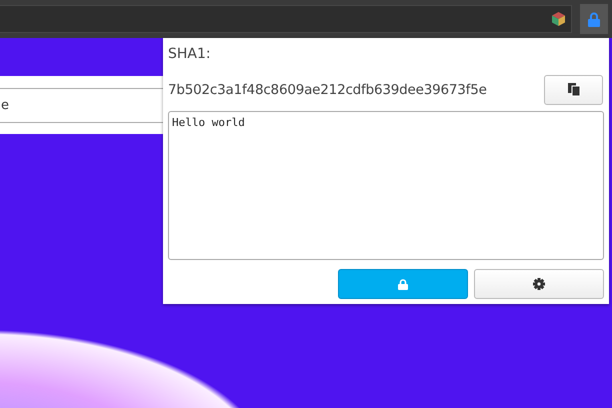  I want to click on copy-button, so click(573, 89).